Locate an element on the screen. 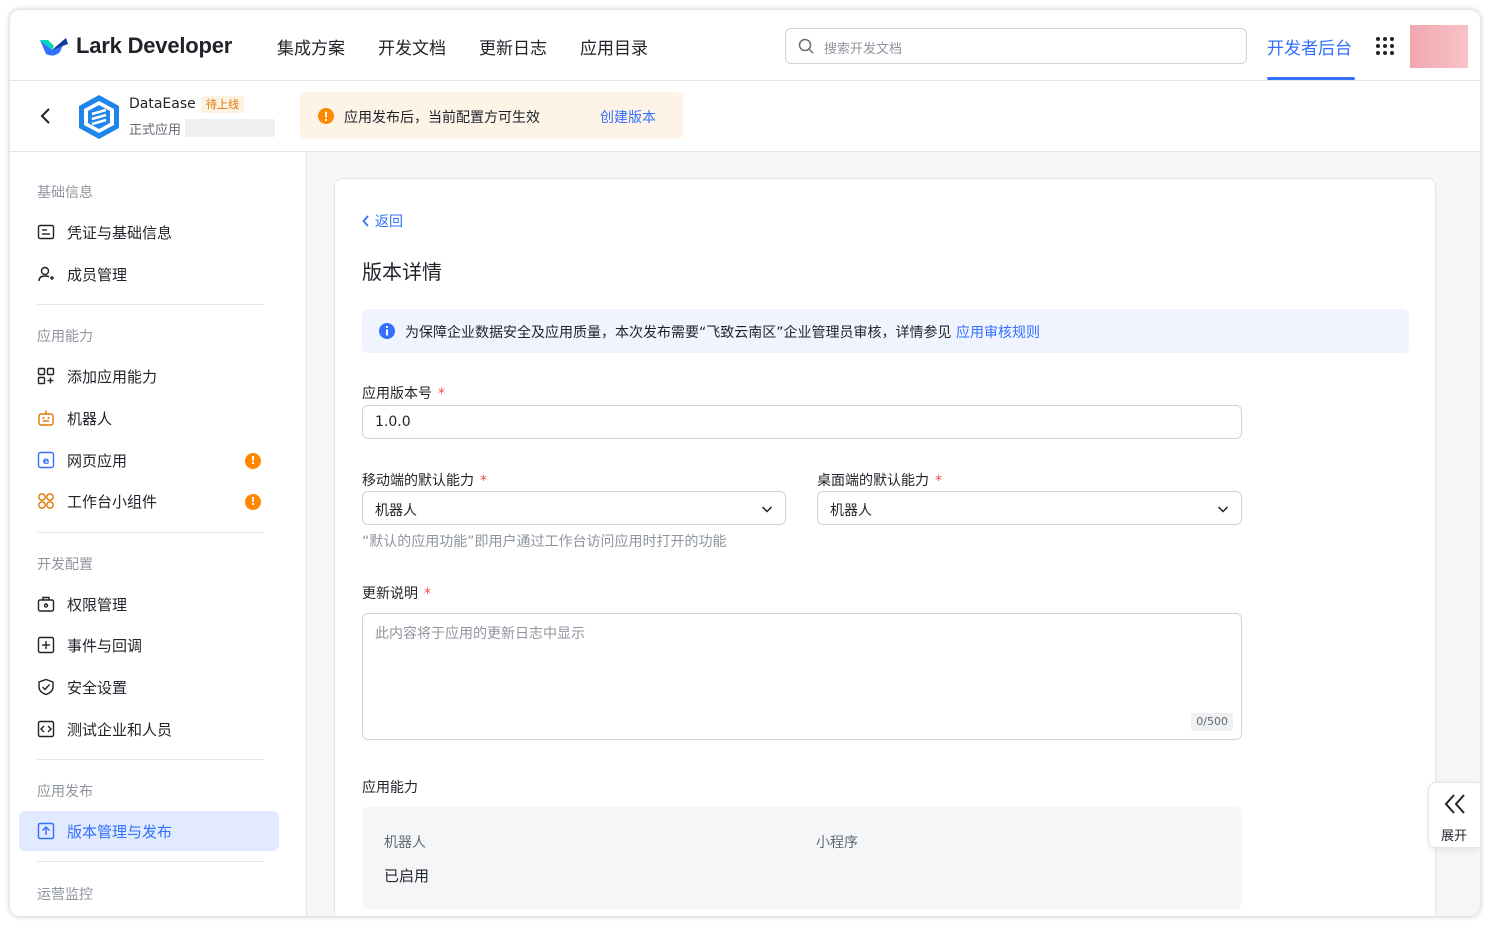  version-value: 1.0.0 is located at coordinates (393, 422).